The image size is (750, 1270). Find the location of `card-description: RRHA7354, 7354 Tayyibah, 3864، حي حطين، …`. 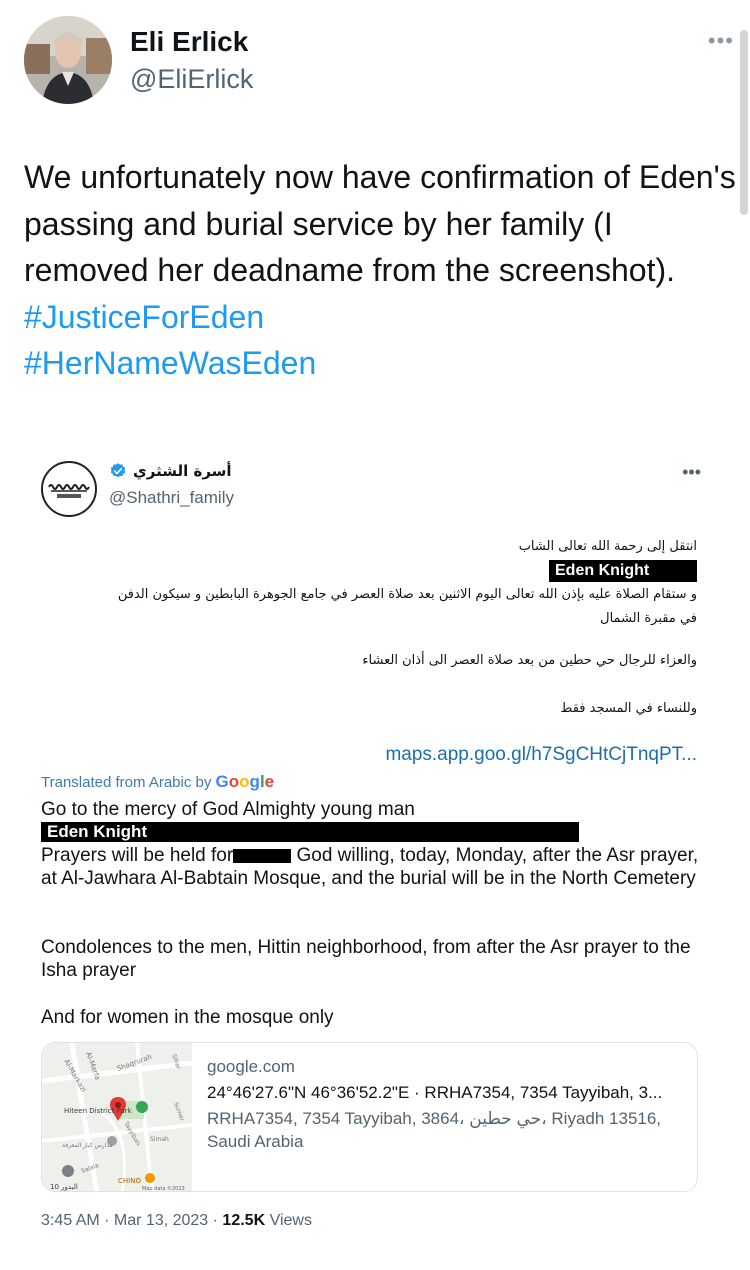

card-description: RRHA7354, 7354 Tayyibah, 3864، حي حطين، … is located at coordinates (434, 1130).